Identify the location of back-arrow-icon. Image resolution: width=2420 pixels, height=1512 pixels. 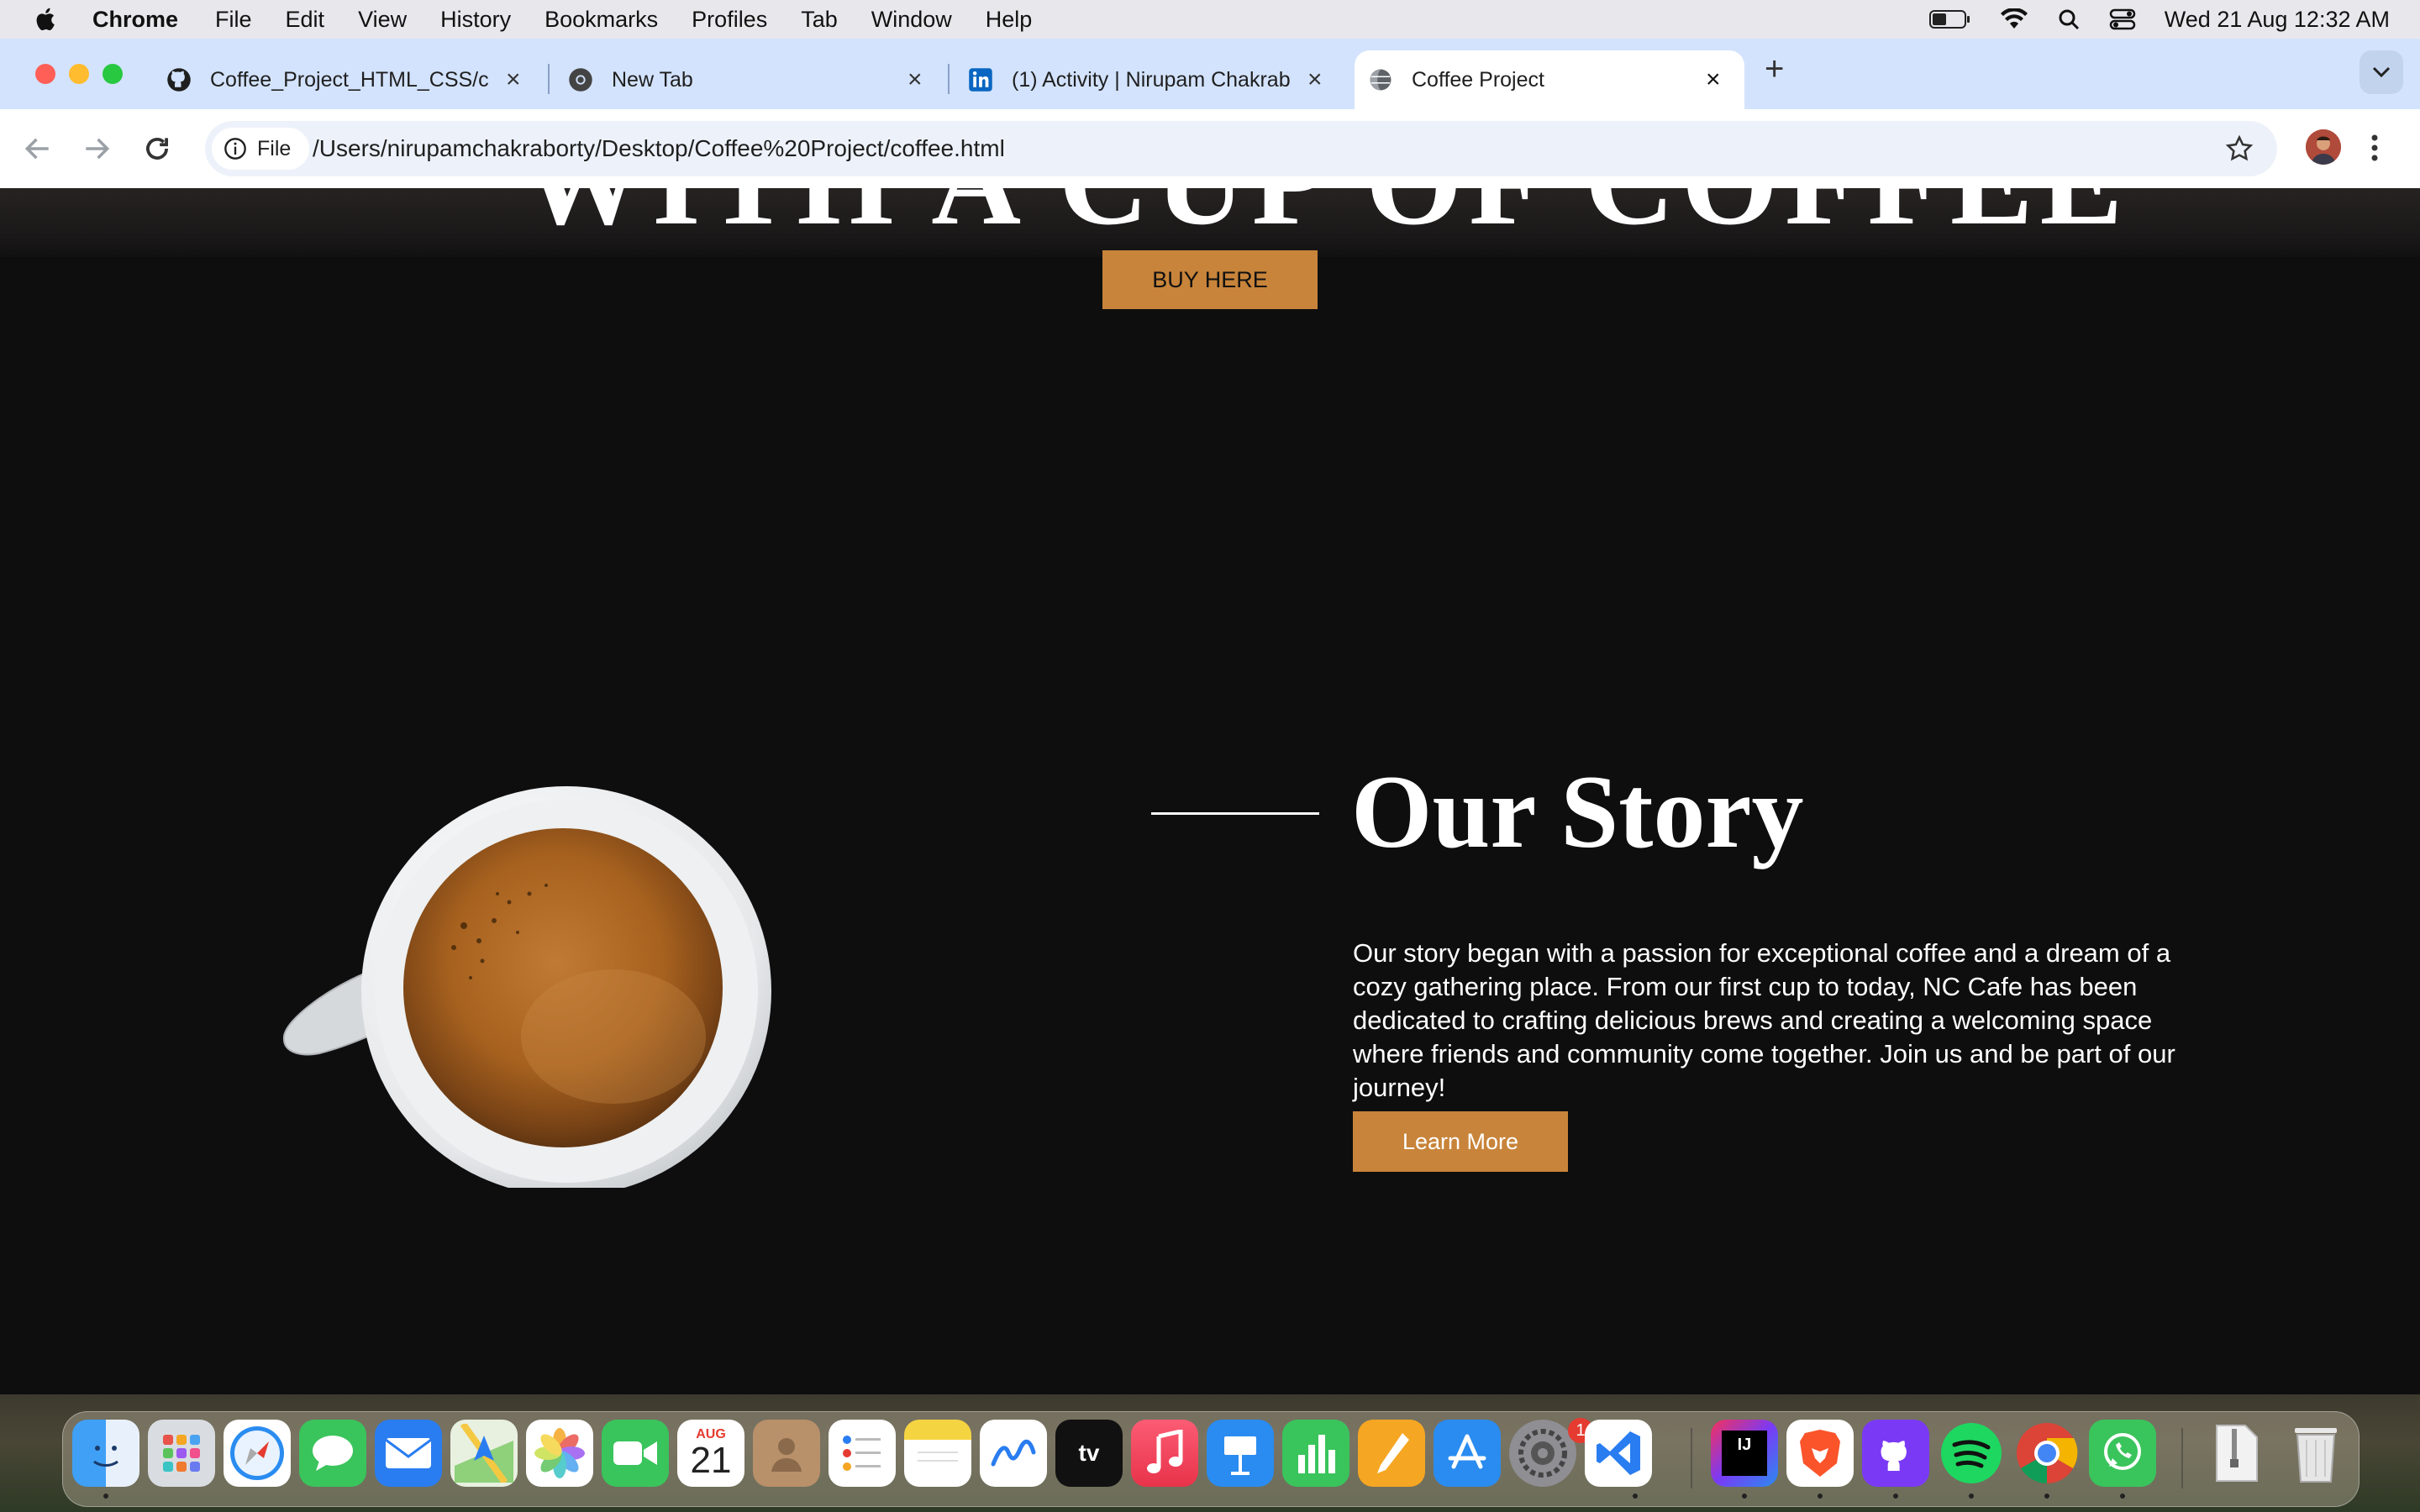
(38, 149).